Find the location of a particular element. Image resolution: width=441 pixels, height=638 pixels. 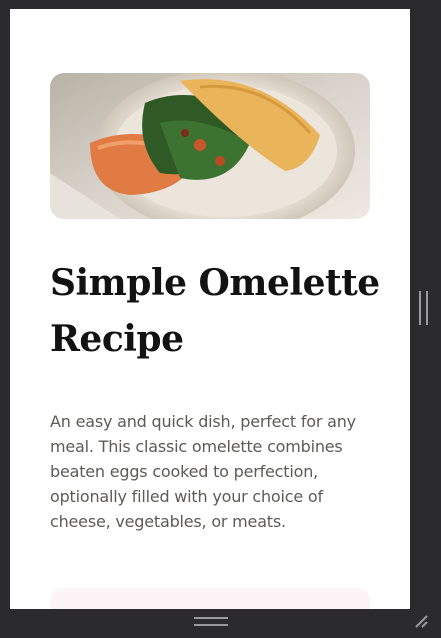

bottom-resize-handle is located at coordinates (211, 621).